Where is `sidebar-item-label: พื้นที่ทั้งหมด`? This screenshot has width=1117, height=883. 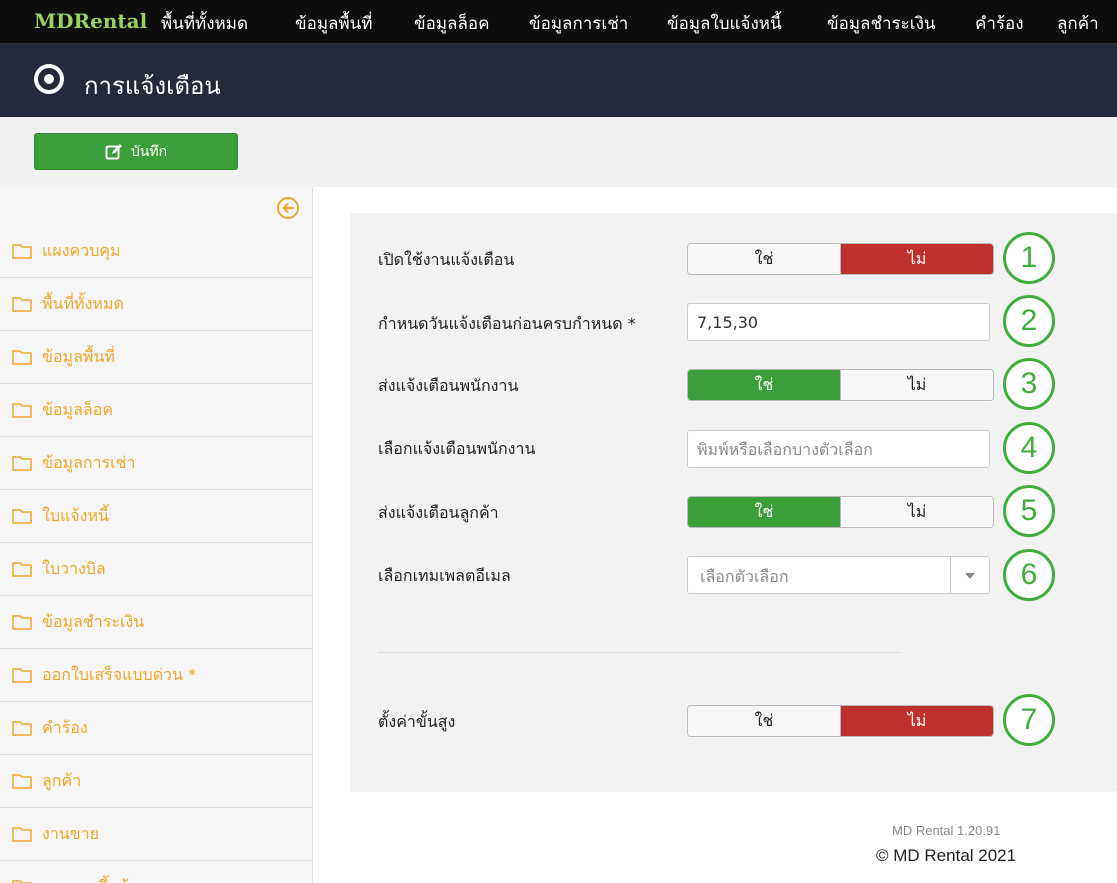
sidebar-item-label: พื้นที่ทั้งหมด is located at coordinates (83, 303).